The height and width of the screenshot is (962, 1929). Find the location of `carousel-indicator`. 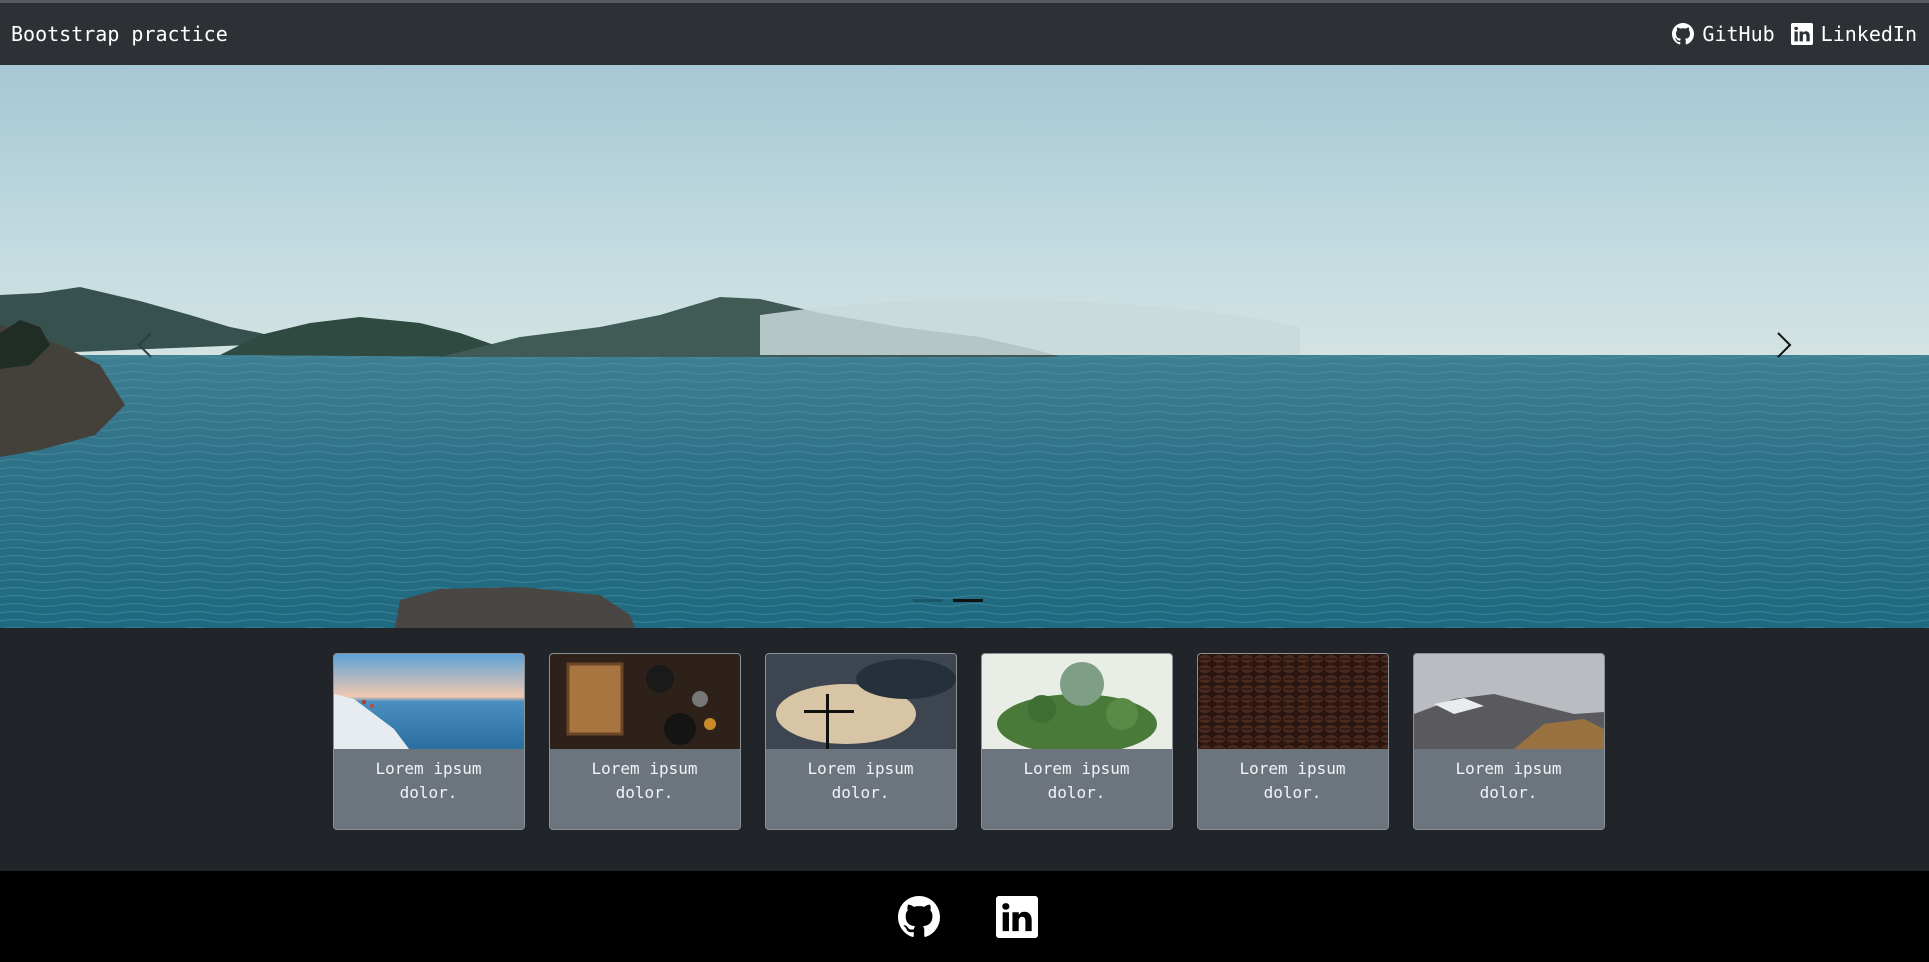

carousel-indicator is located at coordinates (927, 600).